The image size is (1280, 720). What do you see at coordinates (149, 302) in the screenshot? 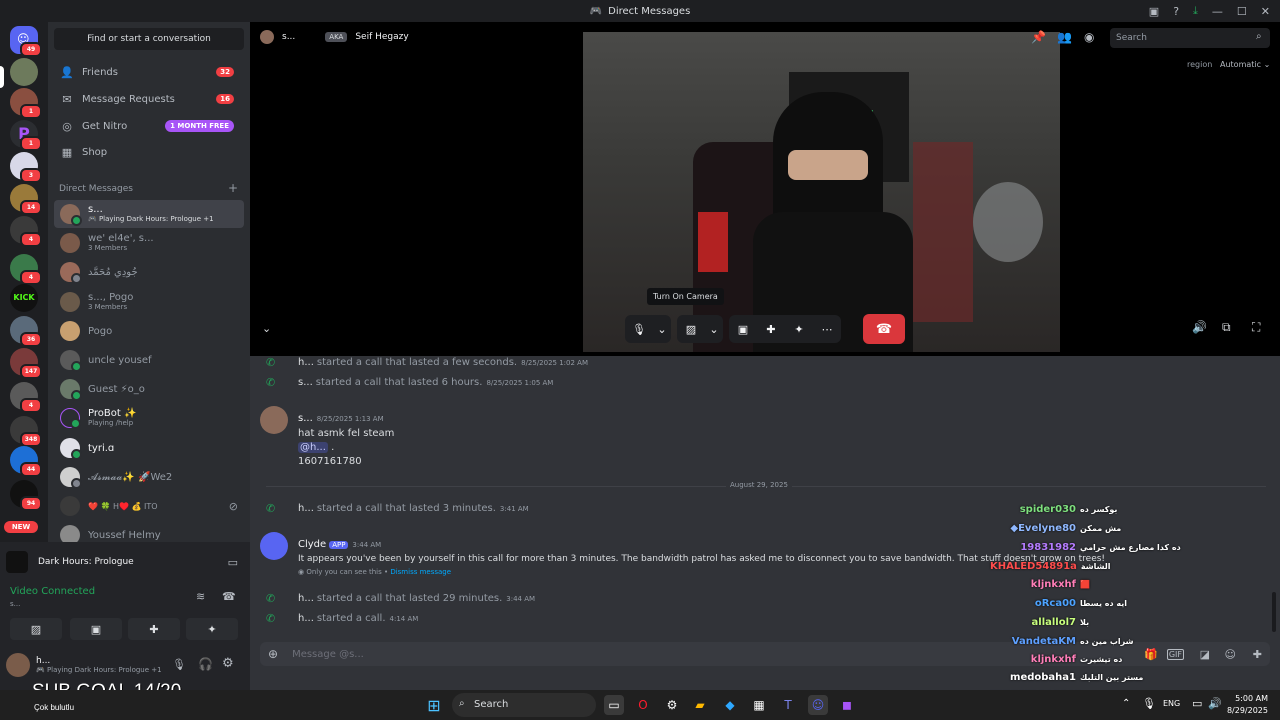
I see `dm-item: s..., Pogo 3 Members` at bounding box center [149, 302].